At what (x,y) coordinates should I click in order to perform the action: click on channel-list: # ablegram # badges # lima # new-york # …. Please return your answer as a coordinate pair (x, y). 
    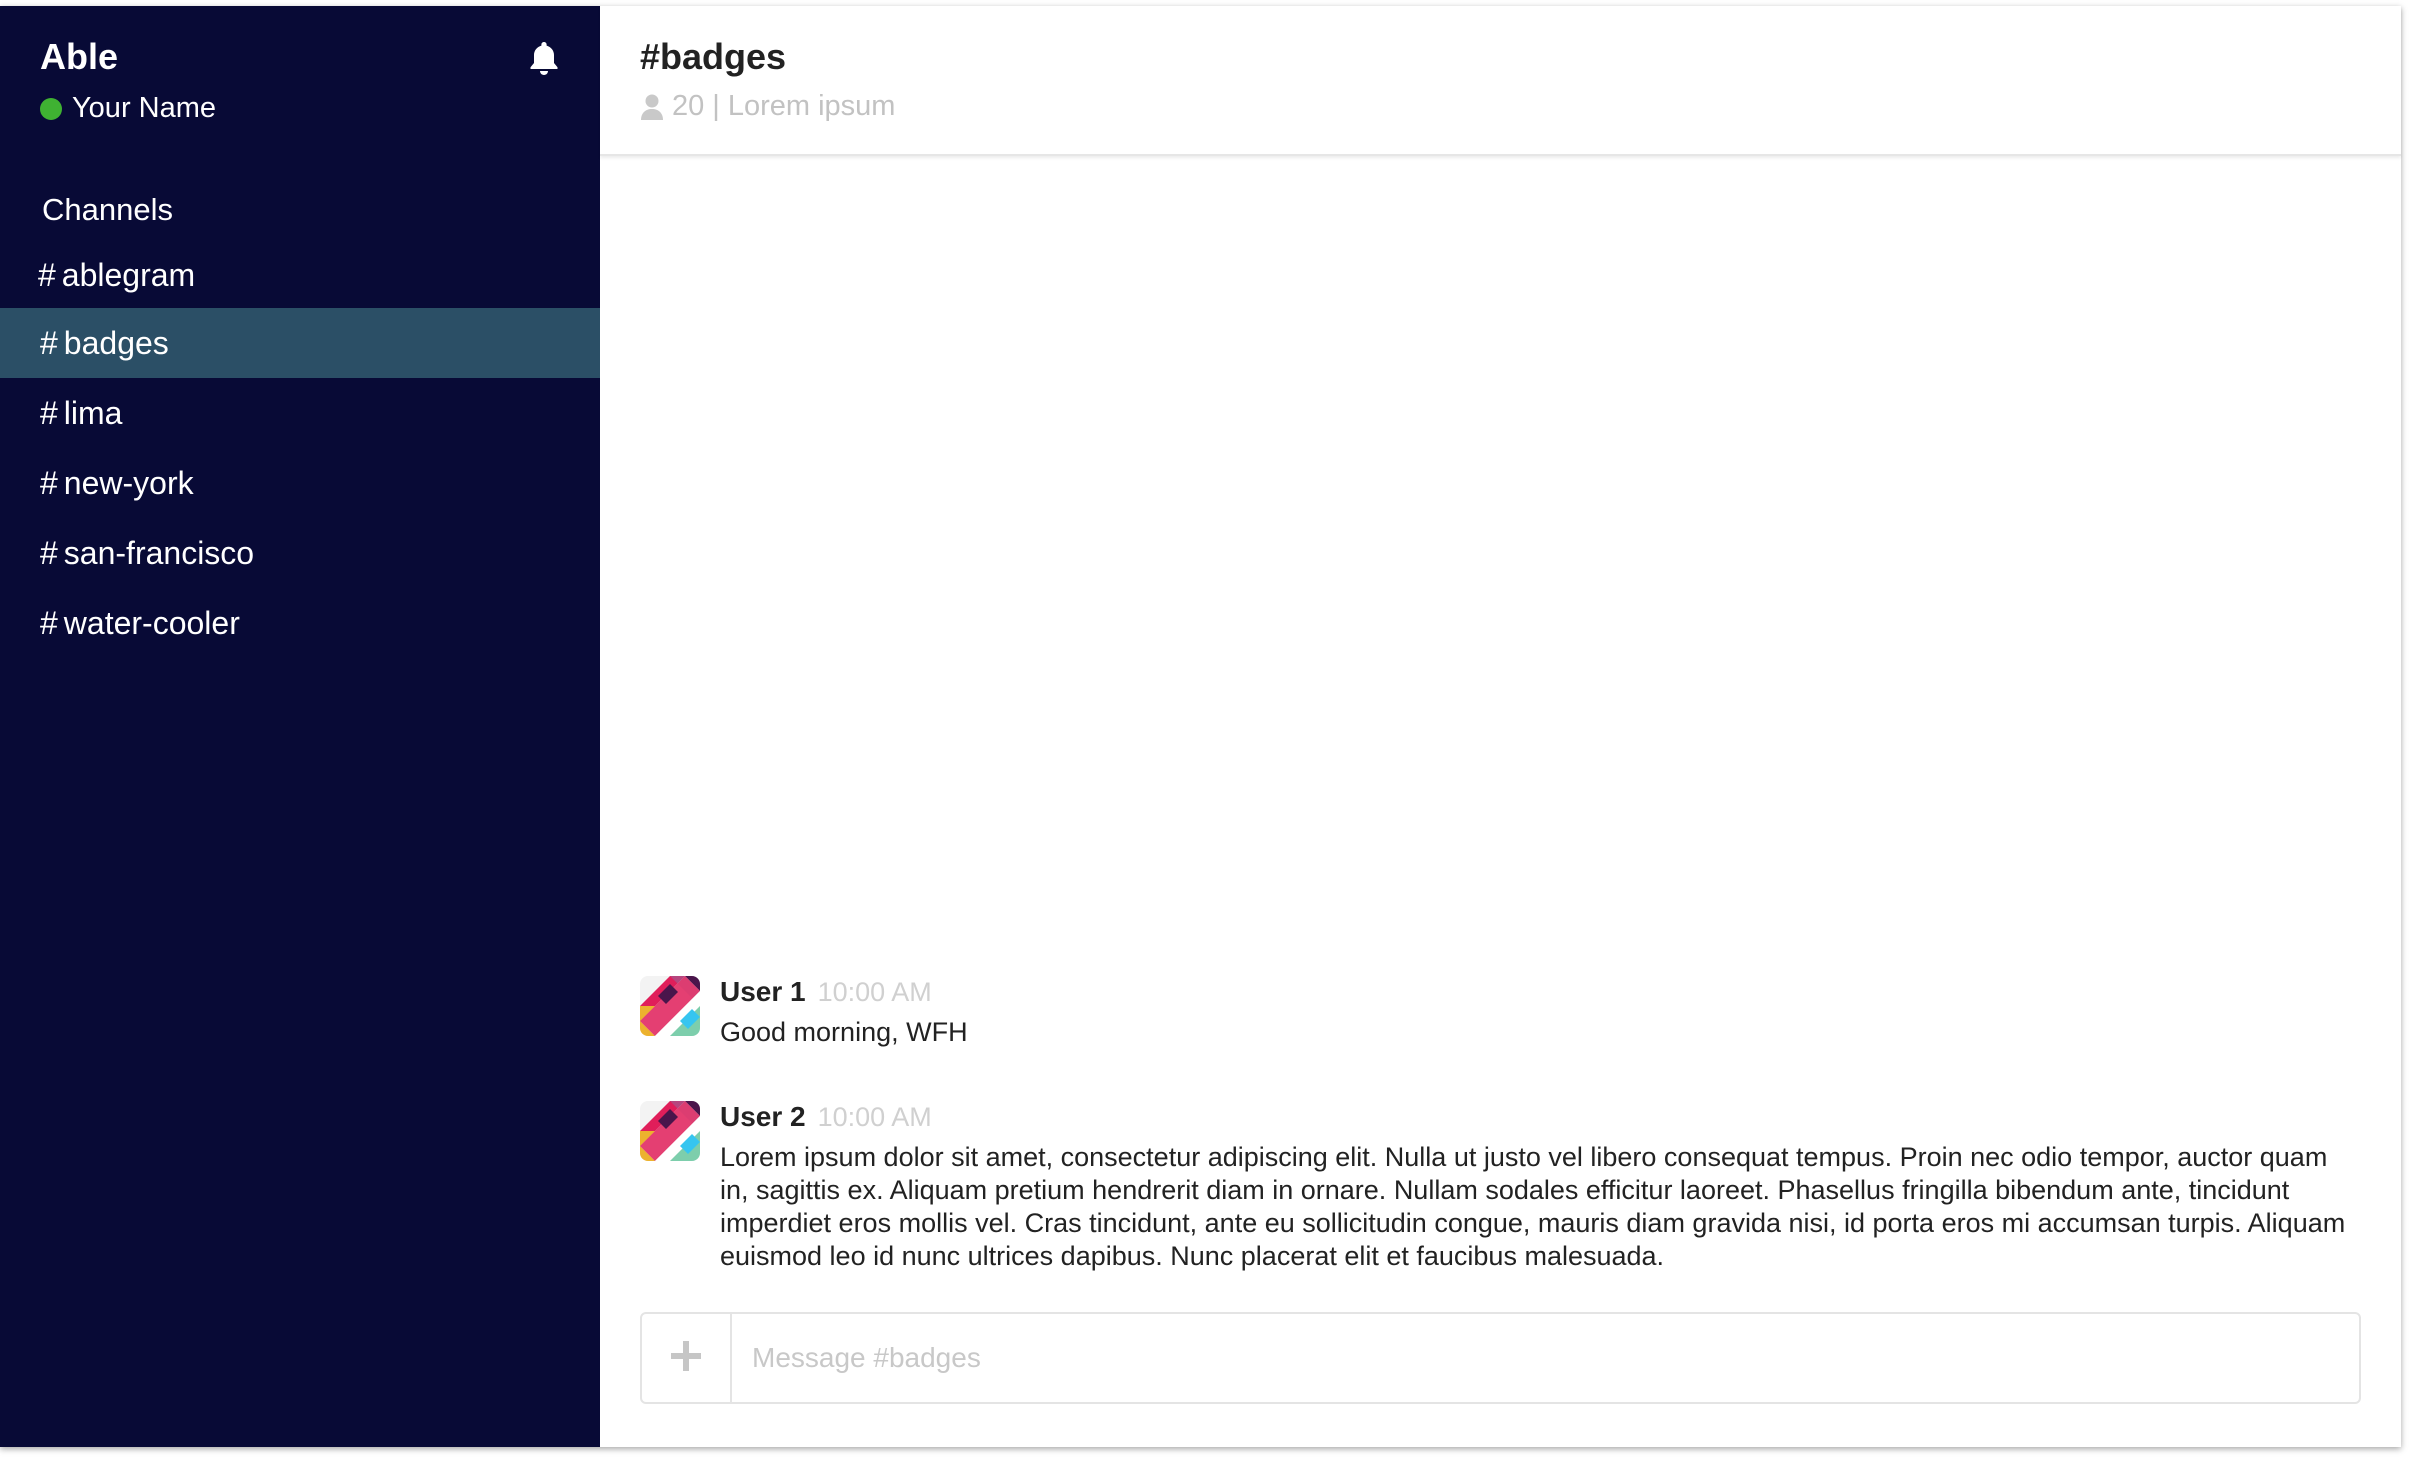
    Looking at the image, I should click on (300, 450).